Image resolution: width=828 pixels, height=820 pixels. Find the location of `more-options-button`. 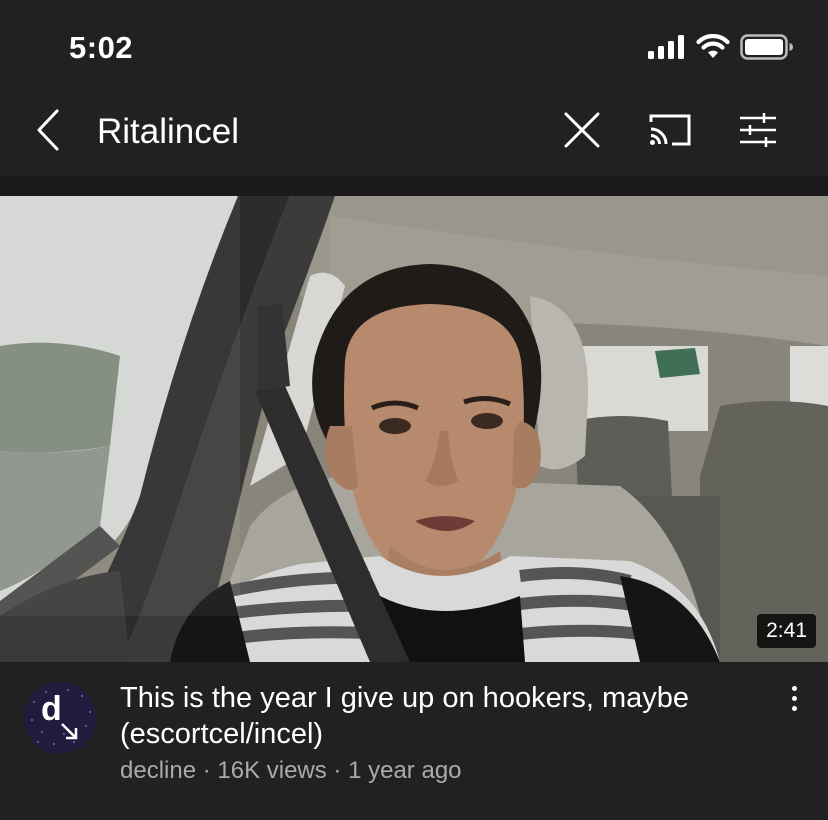

more-options-button is located at coordinates (794, 698).